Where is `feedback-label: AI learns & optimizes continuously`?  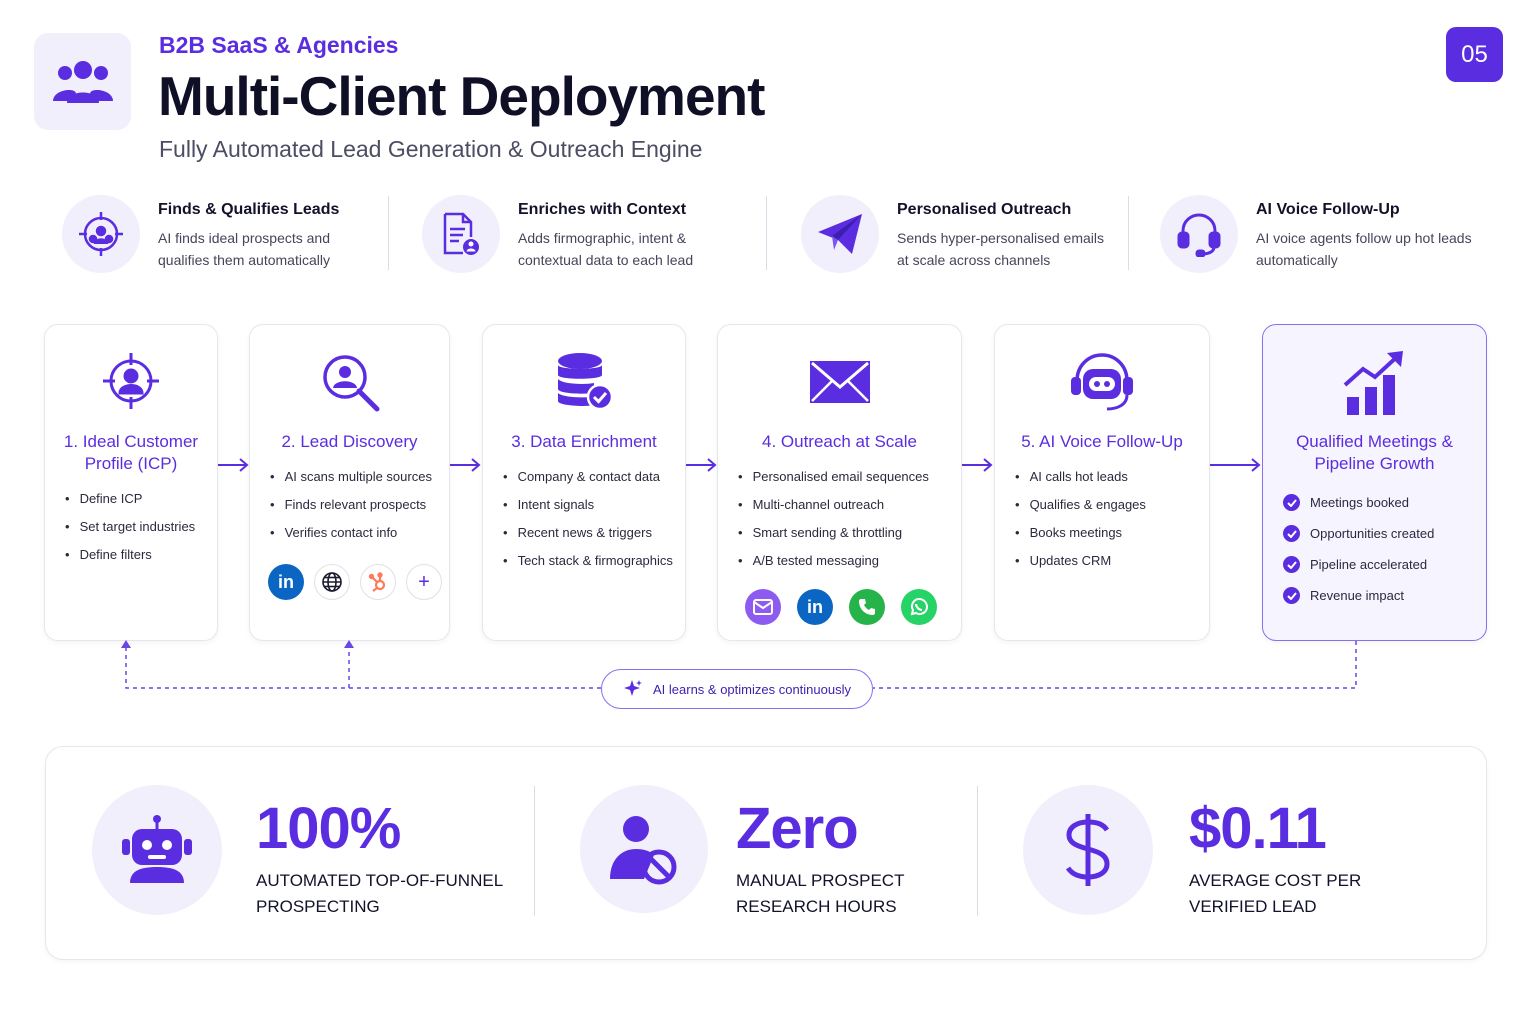 feedback-label: AI learns & optimizes continuously is located at coordinates (752, 689).